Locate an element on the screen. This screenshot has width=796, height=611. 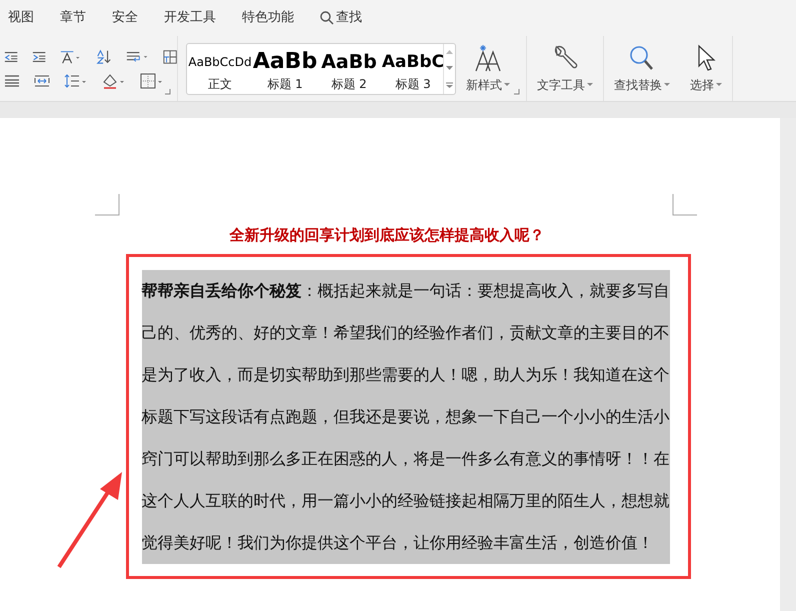
style-preview: AaBbCcDd is located at coordinates (220, 62).